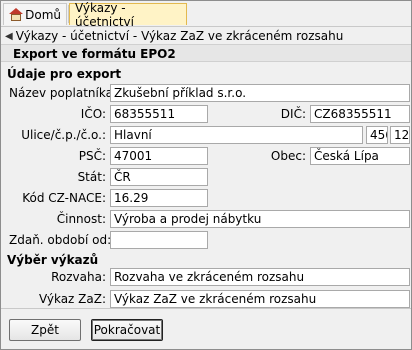 This screenshot has width=412, height=350. Describe the element at coordinates (64, 198) in the screenshot. I see `nace-label: Kód CZ-NACE:` at that location.